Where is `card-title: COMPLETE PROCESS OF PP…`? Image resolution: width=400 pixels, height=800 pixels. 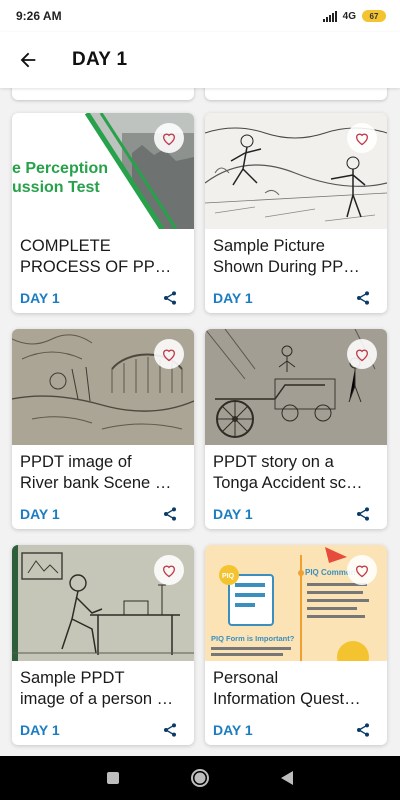 card-title: COMPLETE PROCESS OF PP… is located at coordinates (103, 255).